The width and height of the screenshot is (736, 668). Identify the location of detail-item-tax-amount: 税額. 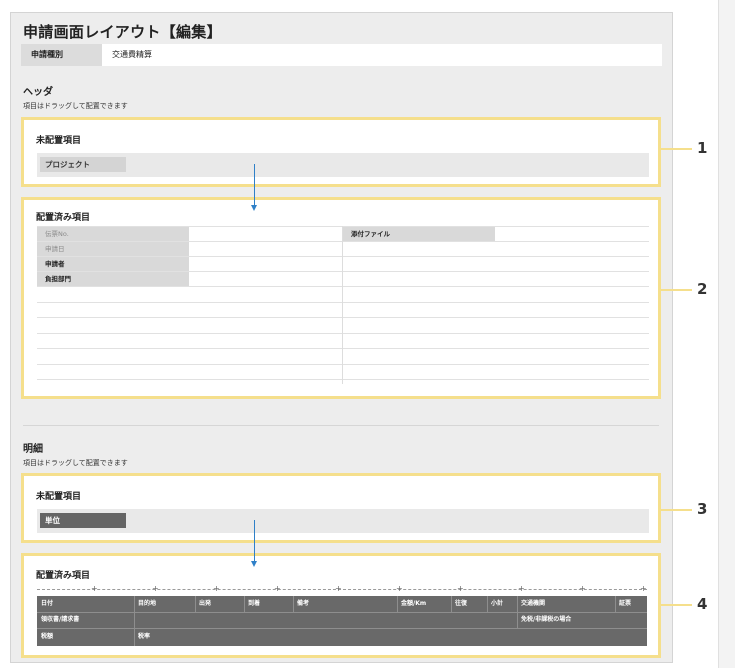
(47, 636).